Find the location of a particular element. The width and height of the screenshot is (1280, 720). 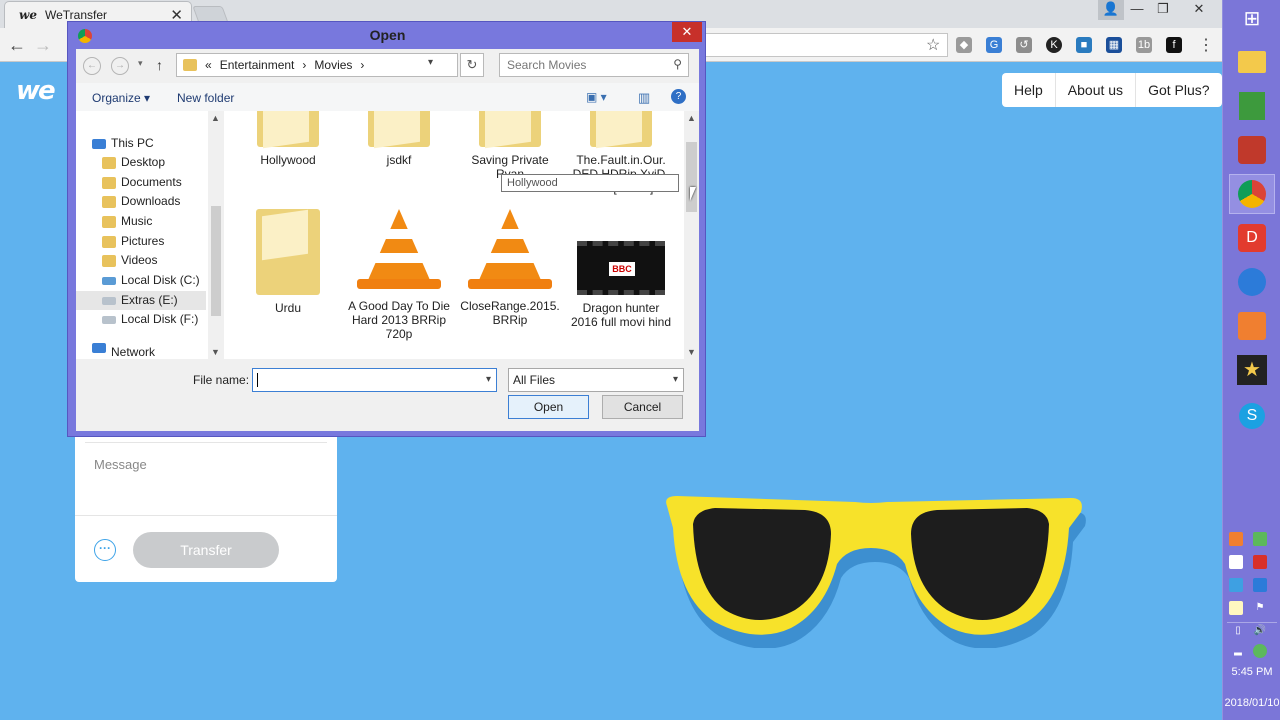

extension-icon: ■ is located at coordinates (1084, 45).